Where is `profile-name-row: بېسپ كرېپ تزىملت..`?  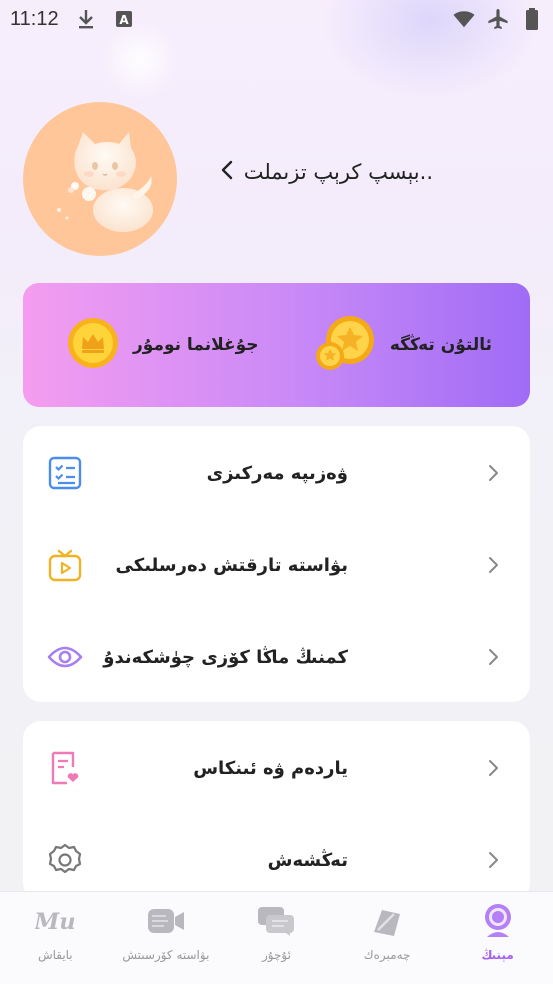
profile-name-row: بېسپ كرېپ تزىملت.. is located at coordinates (326, 172).